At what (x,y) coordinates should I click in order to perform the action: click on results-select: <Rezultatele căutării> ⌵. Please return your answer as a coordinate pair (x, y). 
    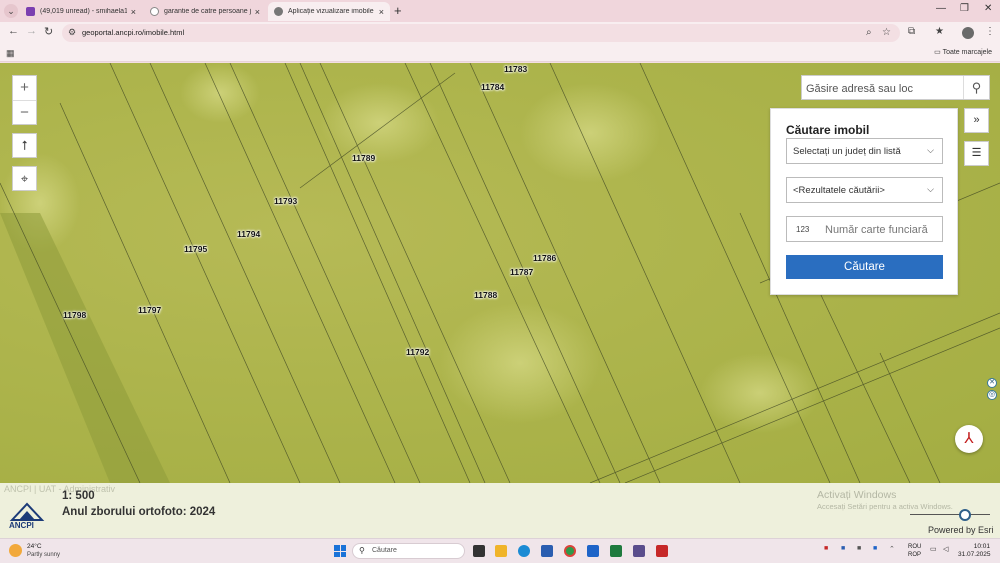
    Looking at the image, I should click on (864, 190).